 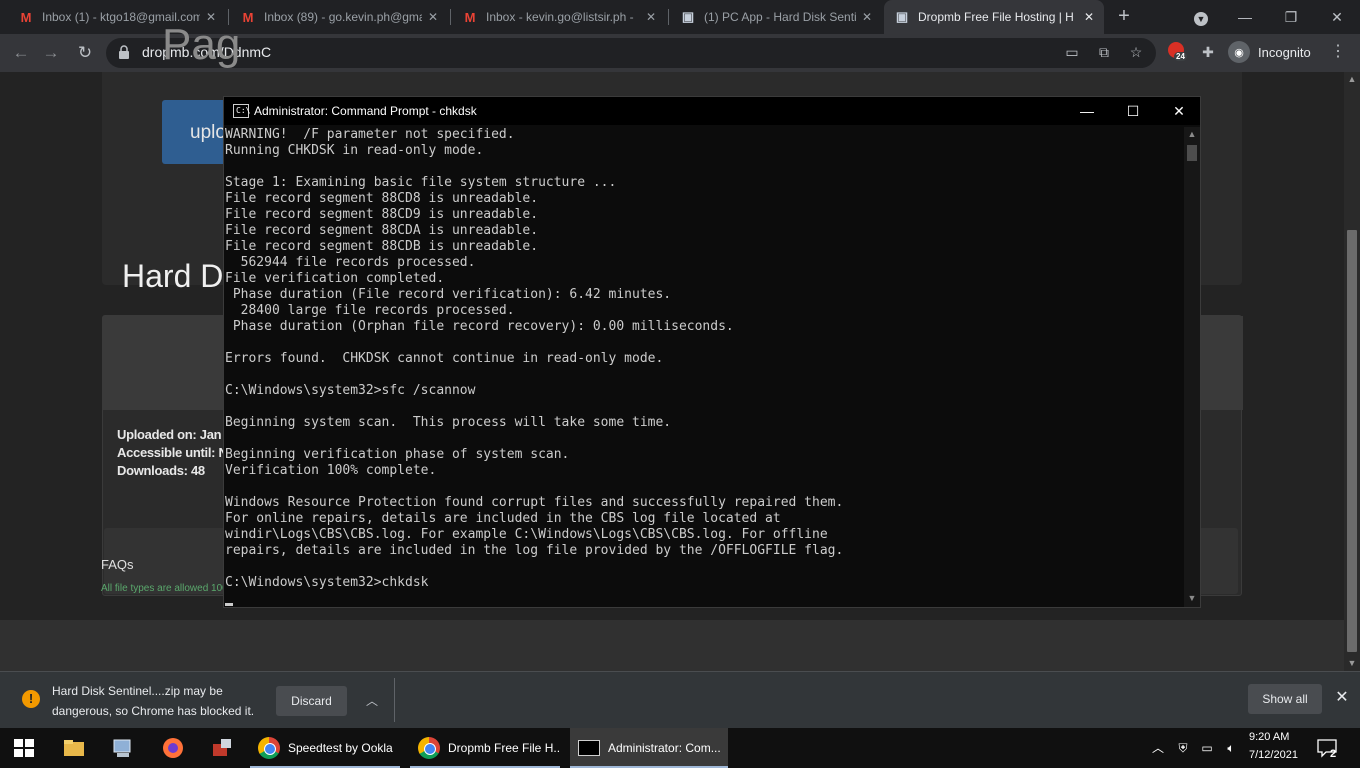 I want to click on box-icon: ▣, so click(x=902, y=16).